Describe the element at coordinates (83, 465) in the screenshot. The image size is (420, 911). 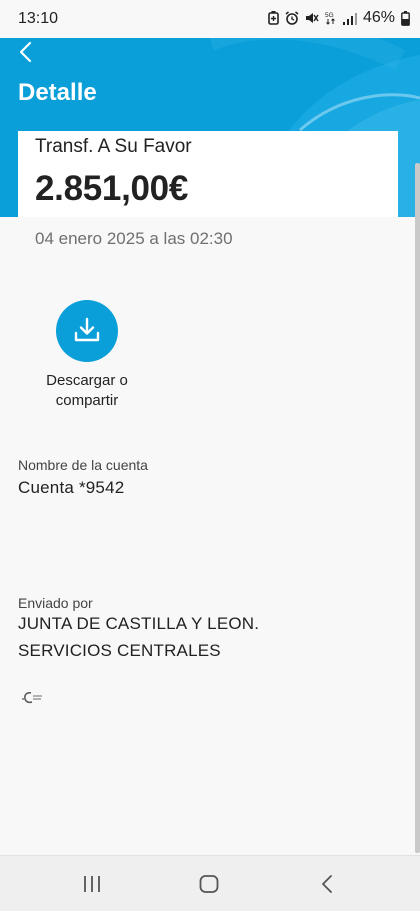
I see `account-name-label: Nombre de la cuenta` at that location.